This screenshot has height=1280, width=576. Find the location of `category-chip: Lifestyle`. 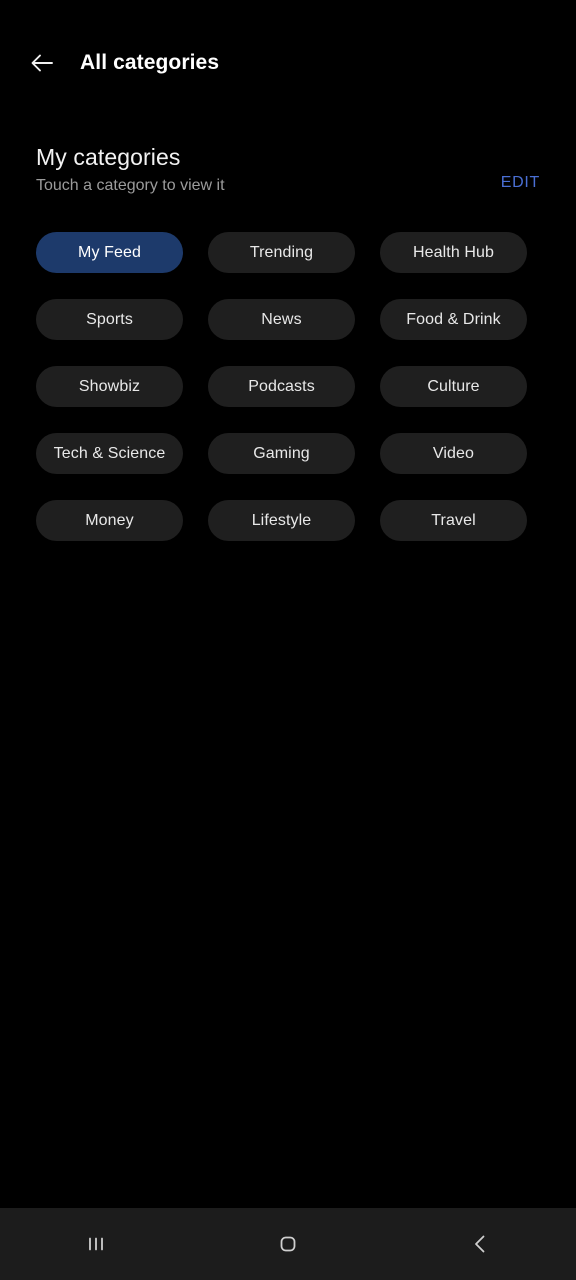

category-chip: Lifestyle is located at coordinates (281, 520).